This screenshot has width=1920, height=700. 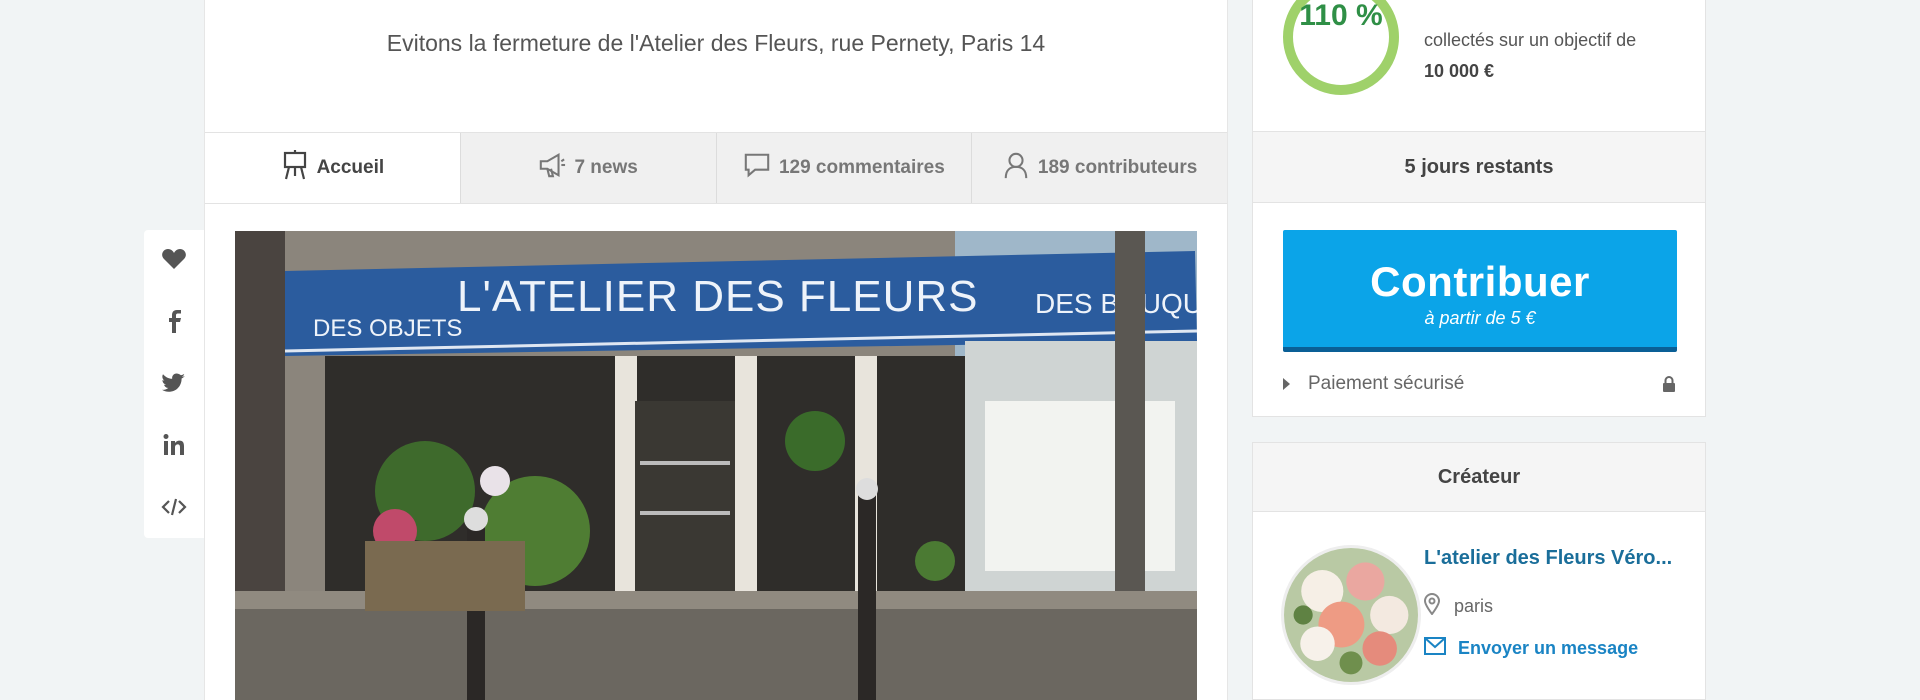 I want to click on tab-label: 7 news, so click(x=606, y=167).